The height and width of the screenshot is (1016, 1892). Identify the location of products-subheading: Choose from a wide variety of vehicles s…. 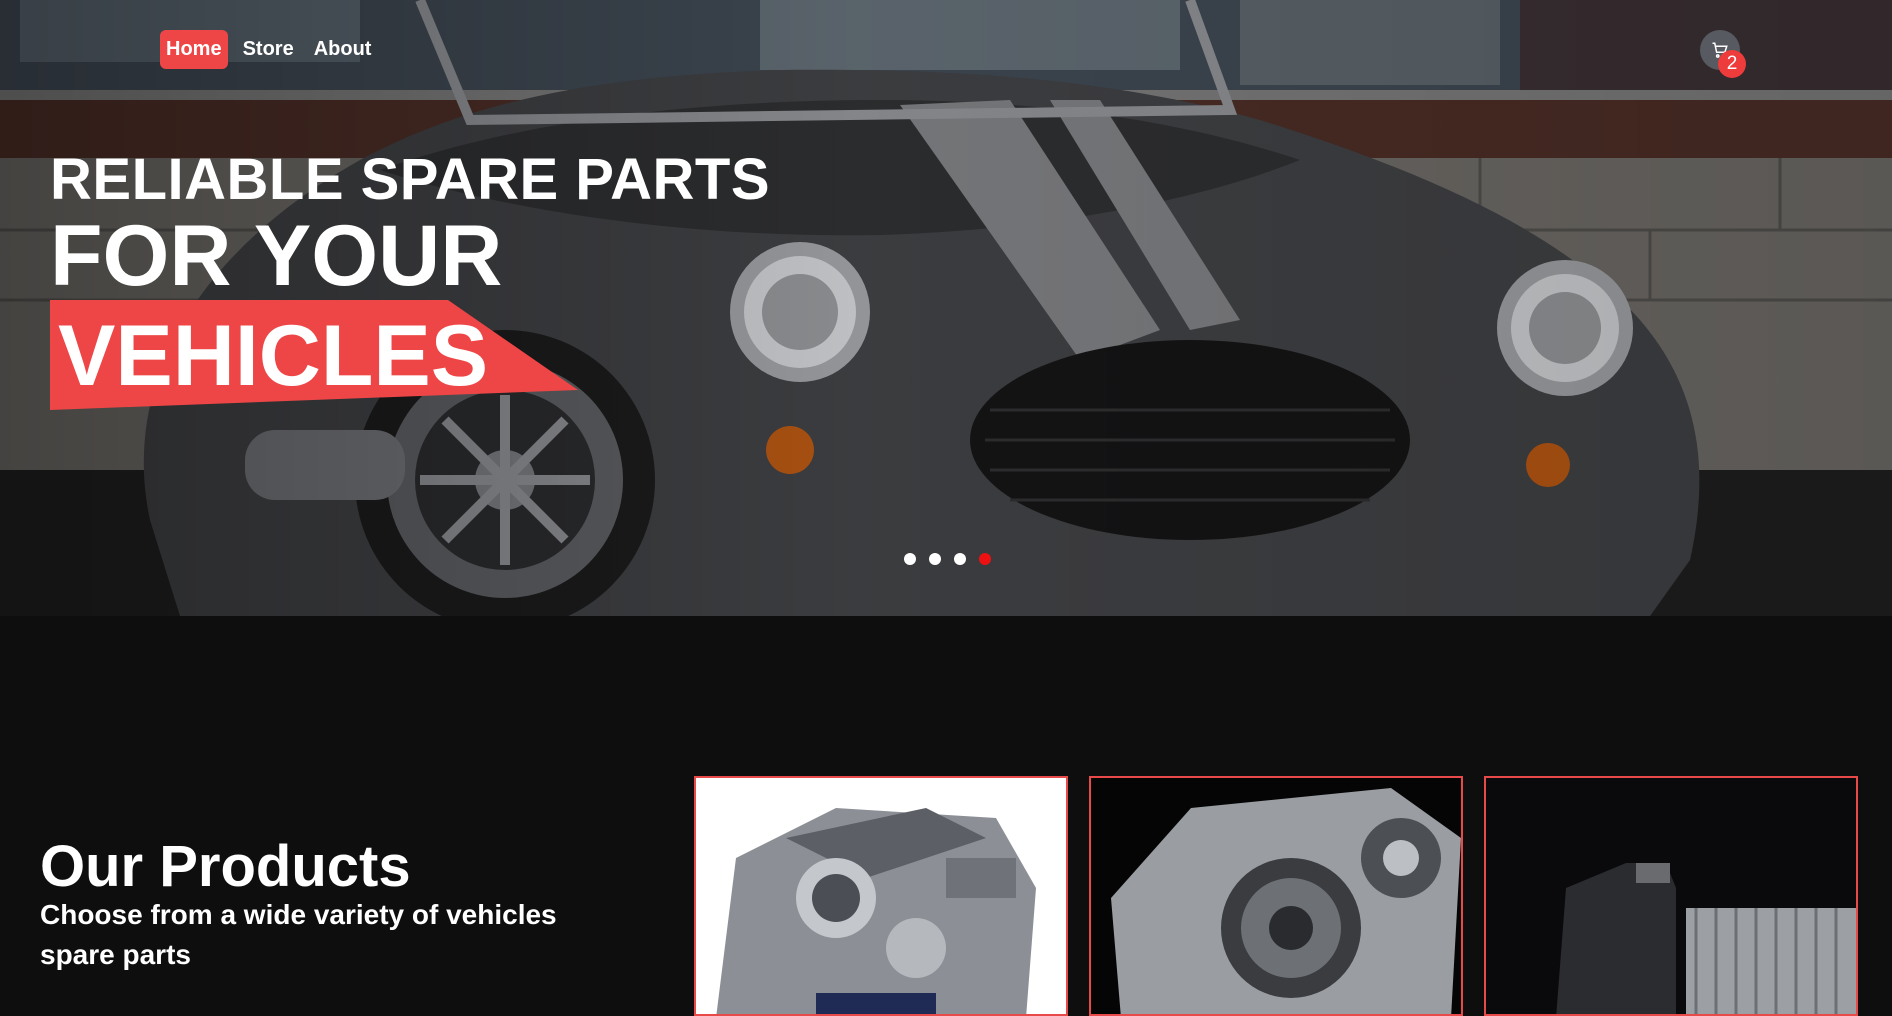
(298, 934).